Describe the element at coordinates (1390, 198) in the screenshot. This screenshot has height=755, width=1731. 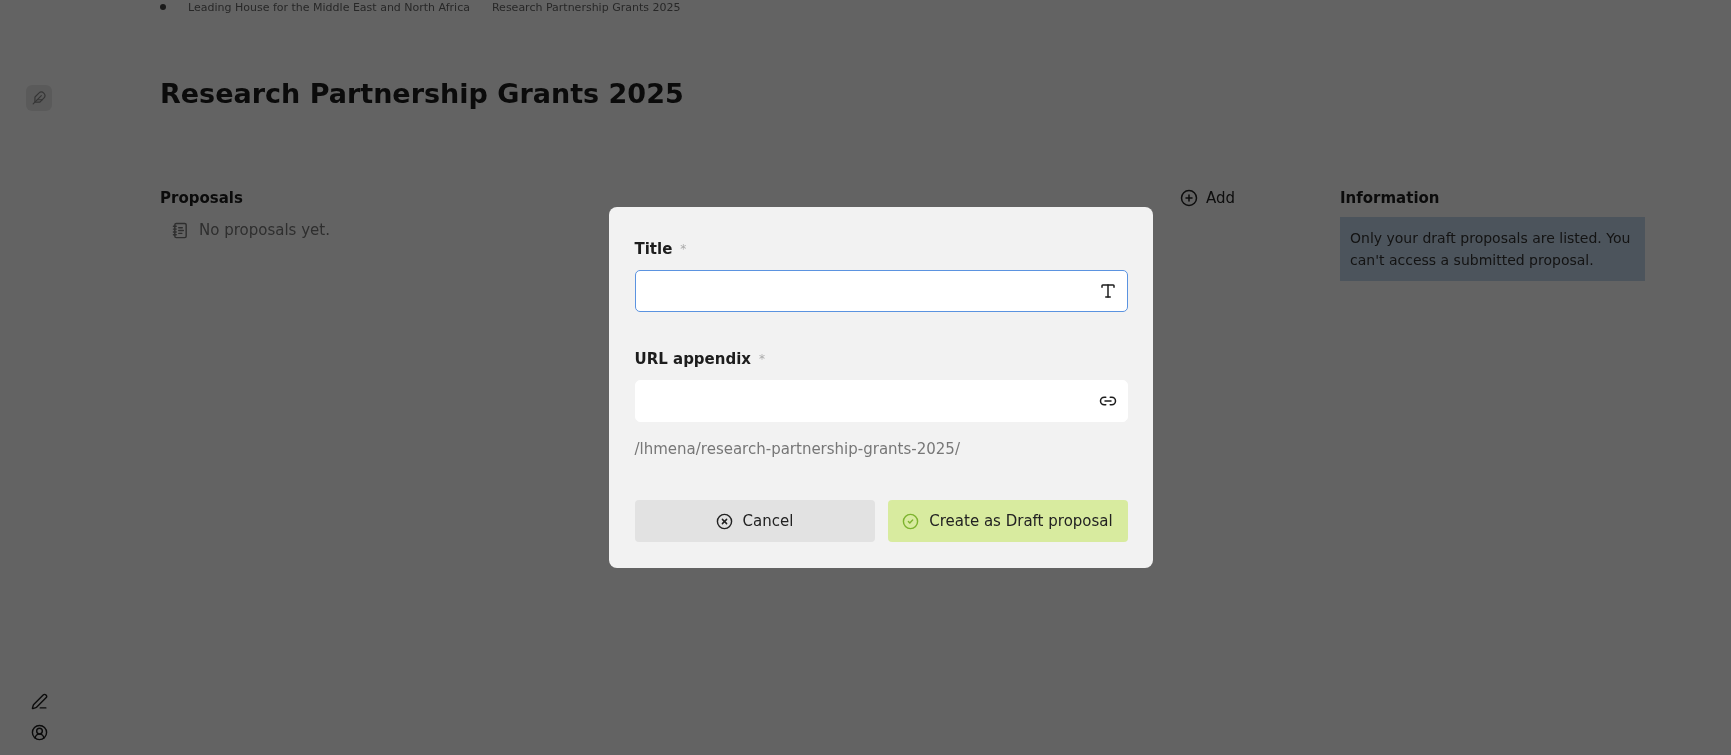
I see `section-heading: Information` at that location.